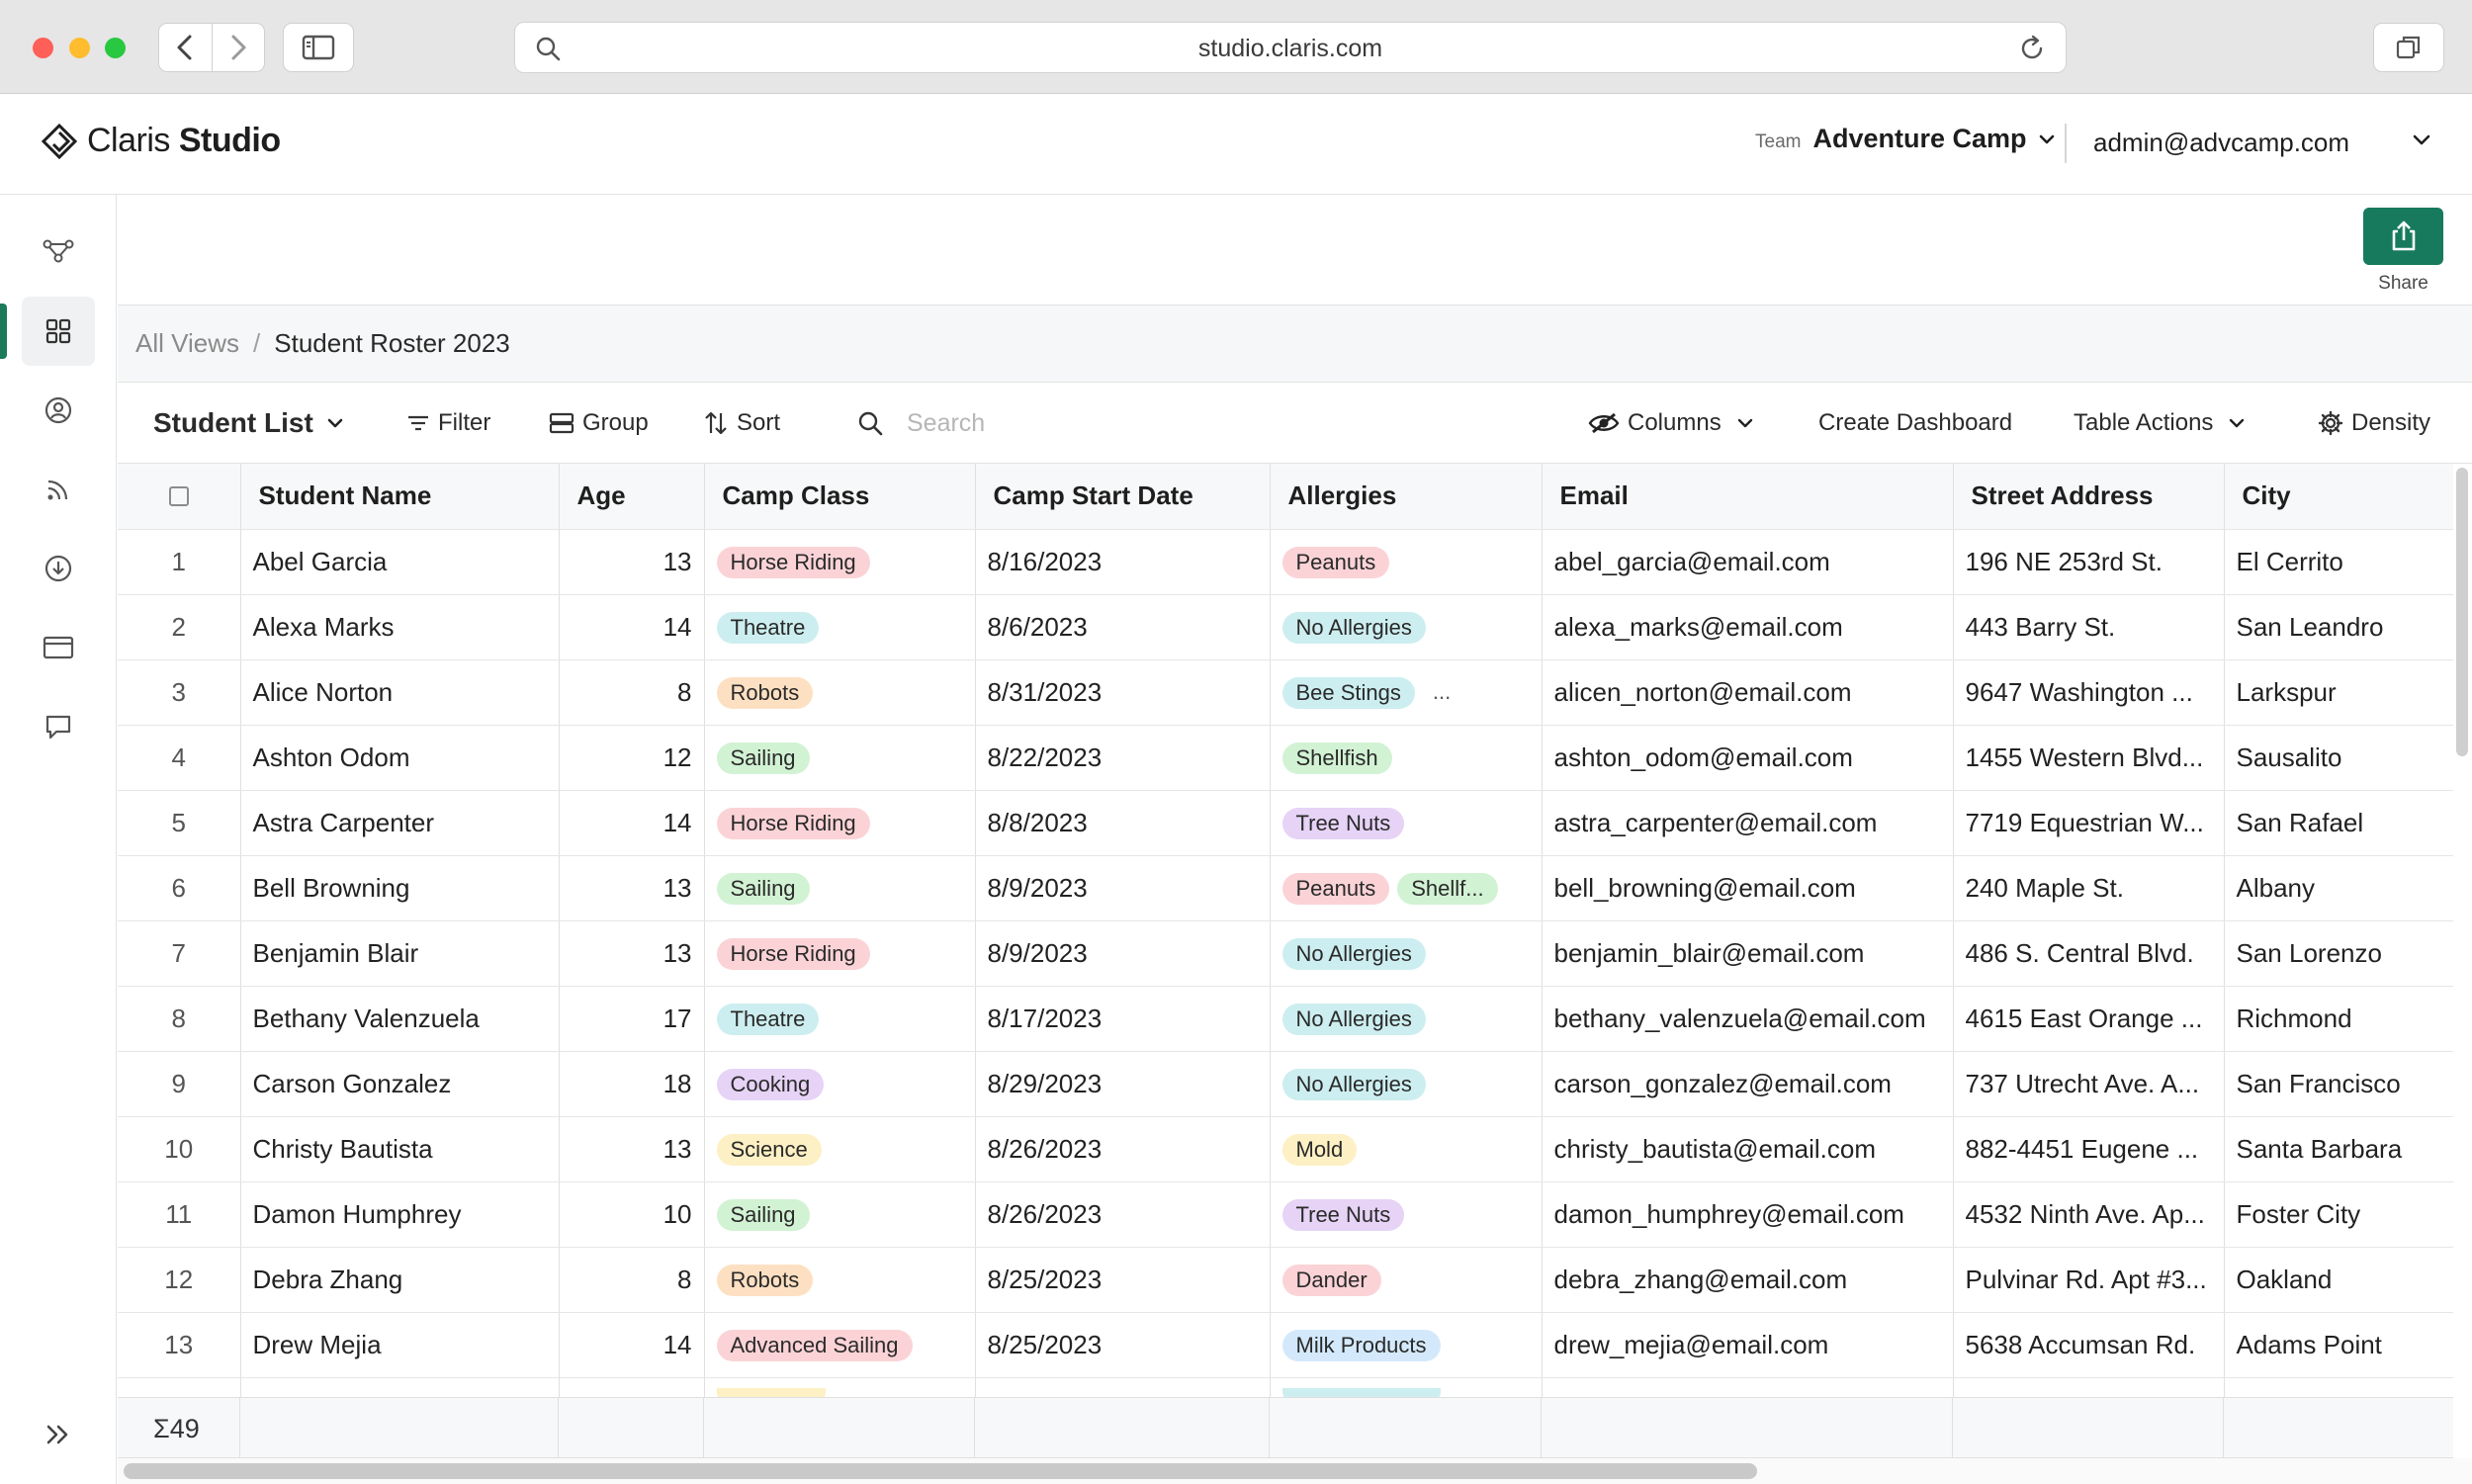 The width and height of the screenshot is (2472, 1484). Describe the element at coordinates (632, 758) in the screenshot. I see `age-cell: 12` at that location.